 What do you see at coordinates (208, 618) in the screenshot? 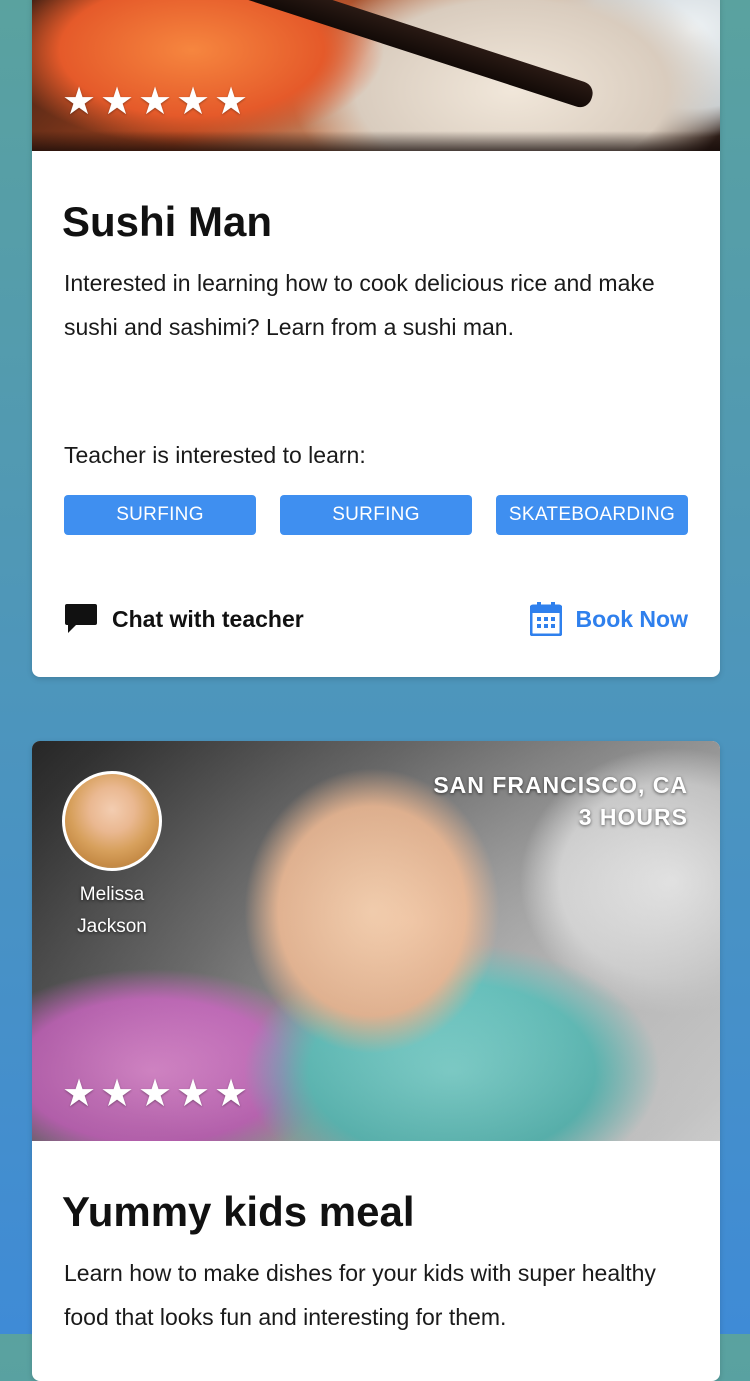
I see `chat-label: Chat with teacher` at bounding box center [208, 618].